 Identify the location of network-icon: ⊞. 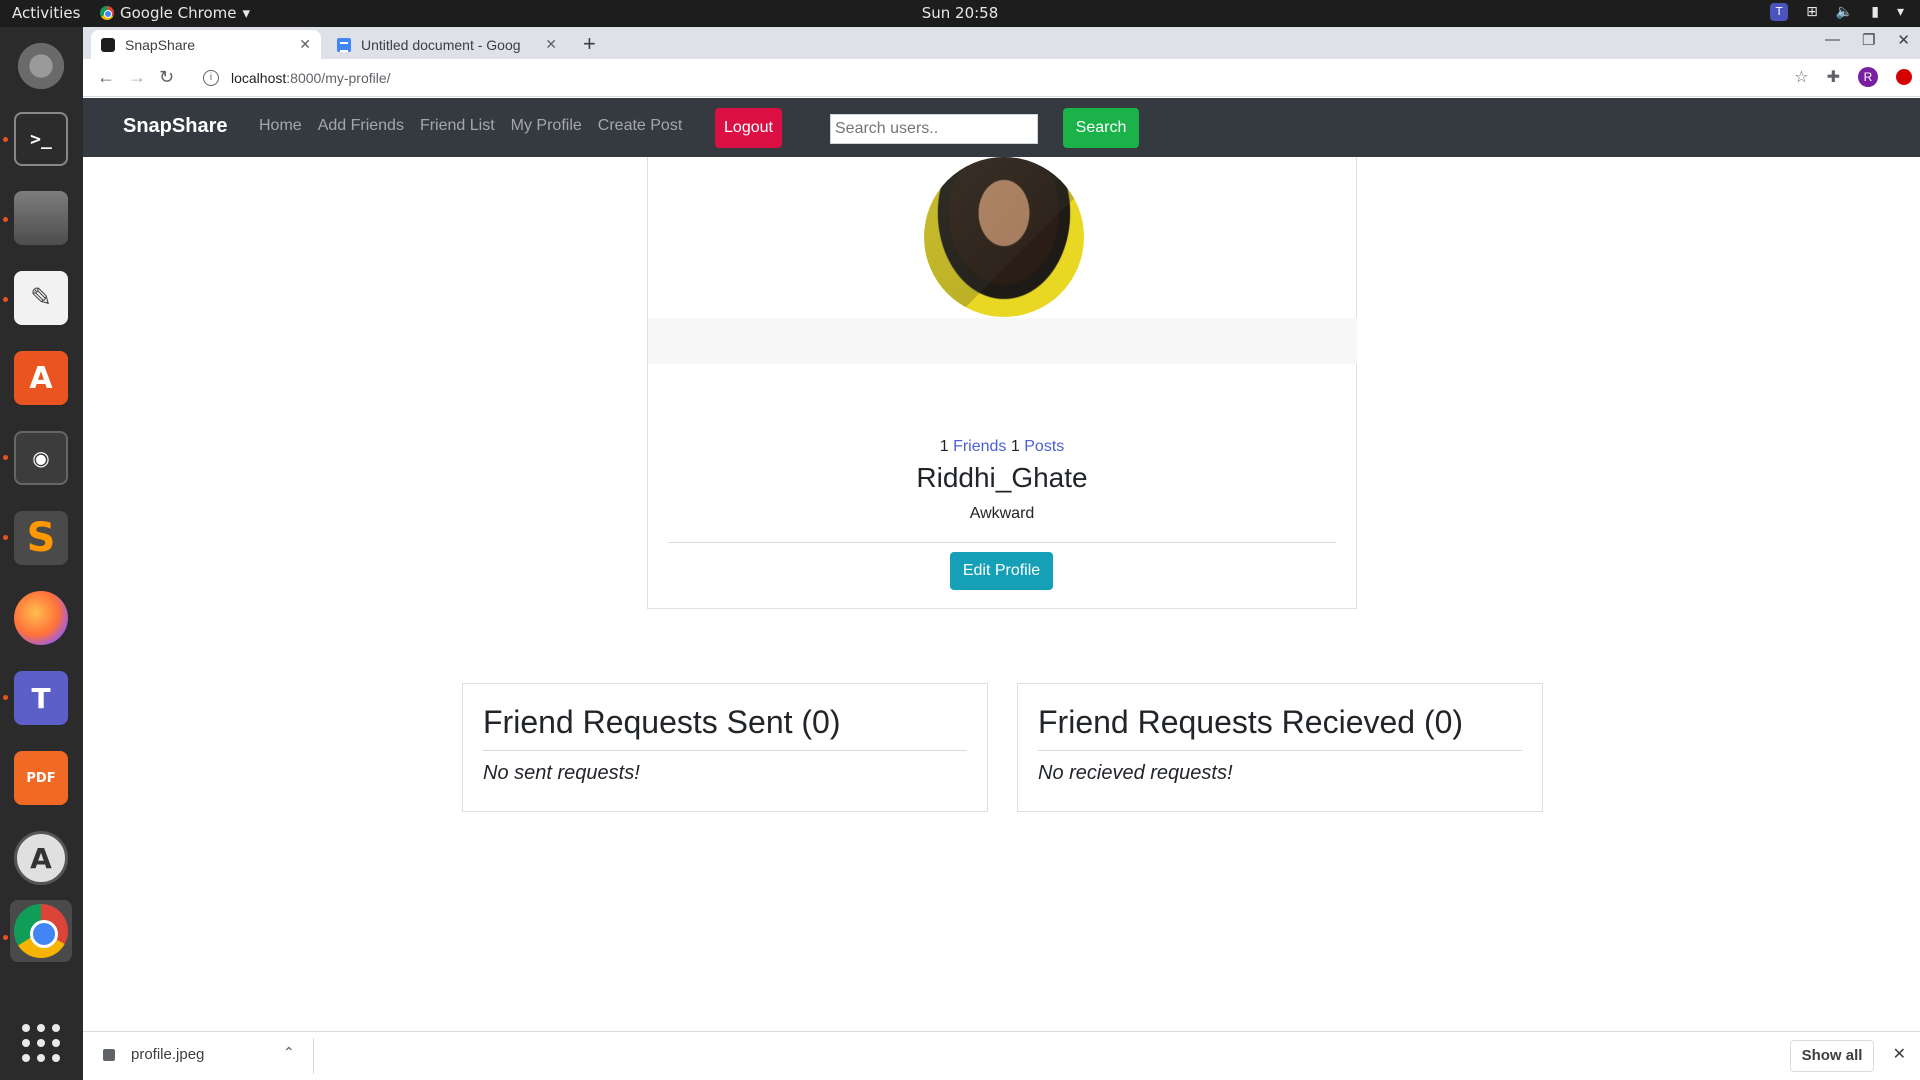
(1812, 12).